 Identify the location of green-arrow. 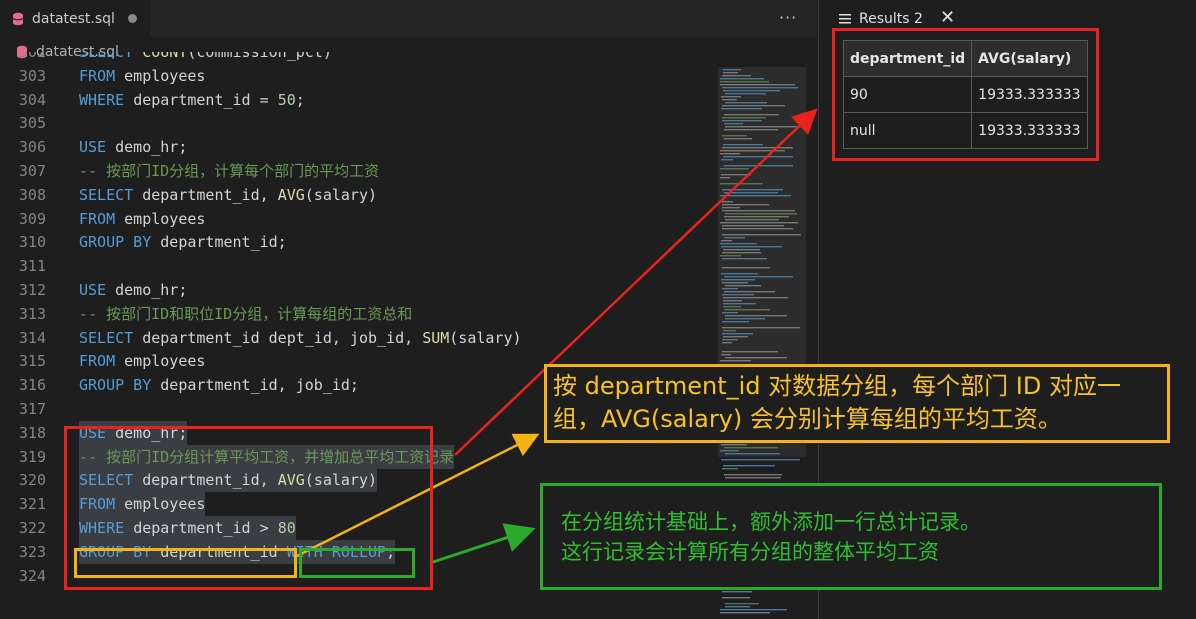
(482, 544).